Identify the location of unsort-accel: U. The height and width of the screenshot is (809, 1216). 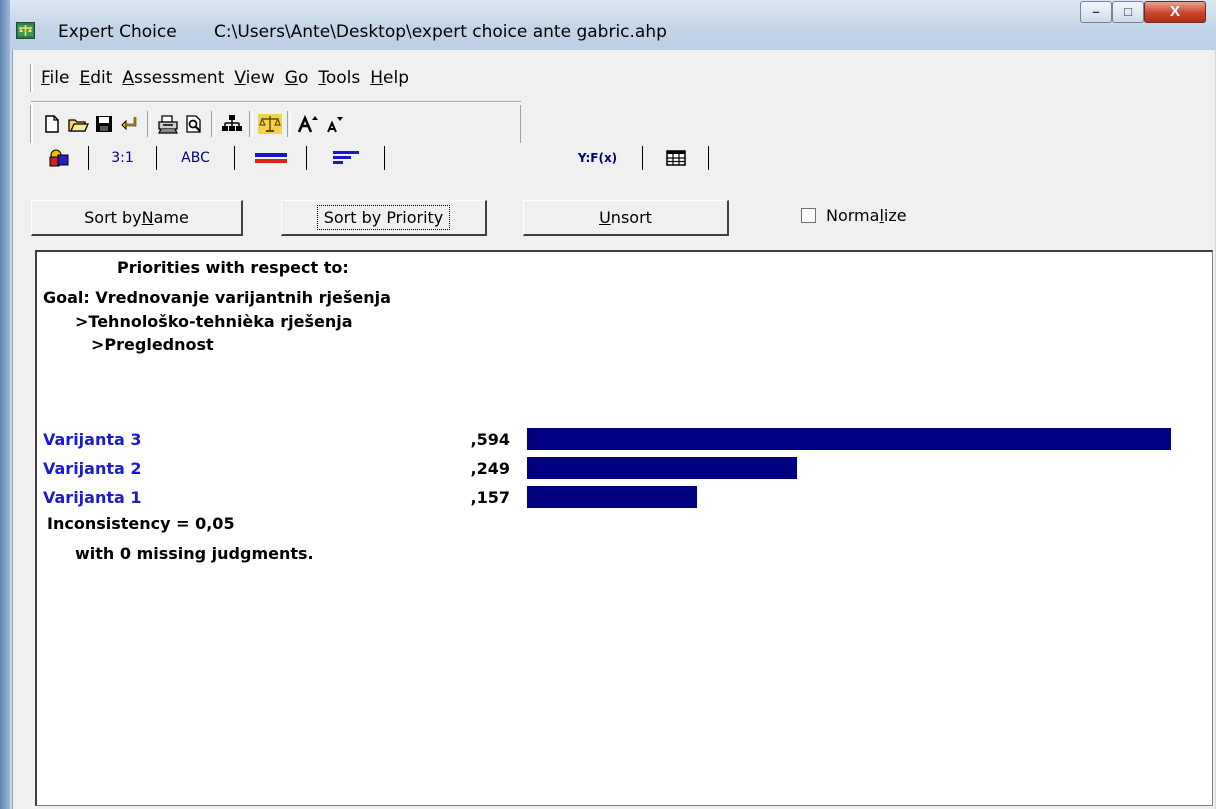
(605, 217).